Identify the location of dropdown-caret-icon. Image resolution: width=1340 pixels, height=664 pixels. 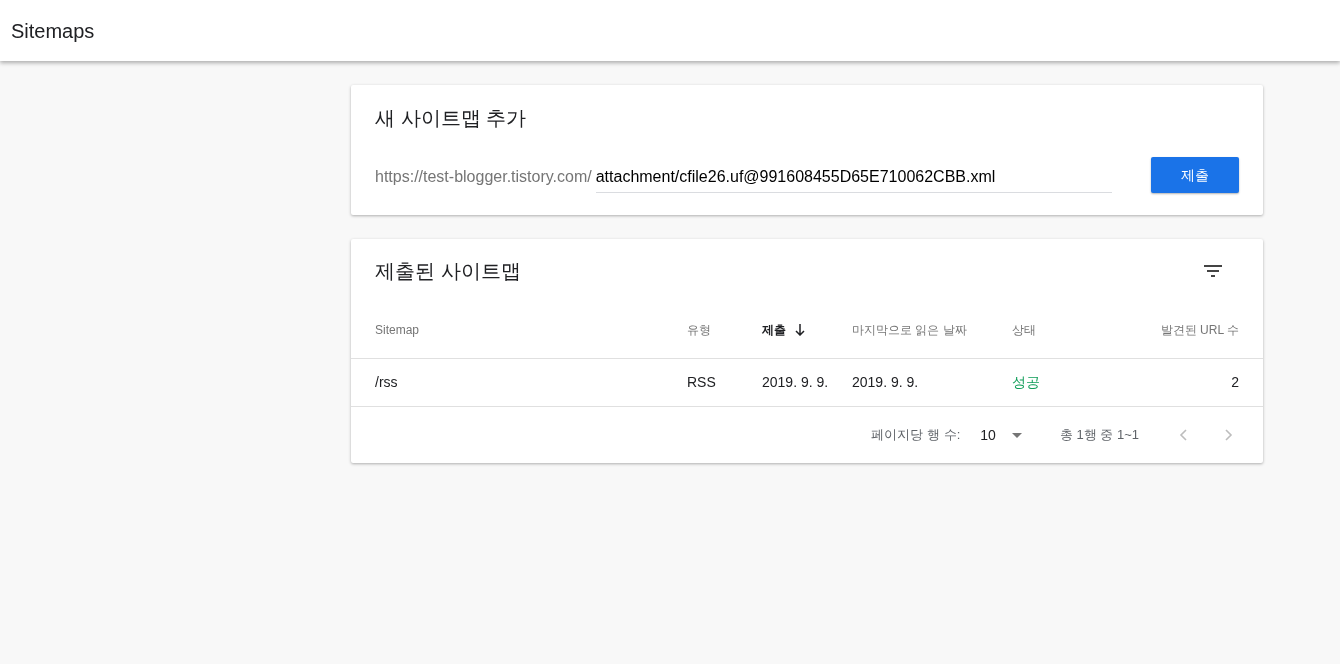
(1016, 435).